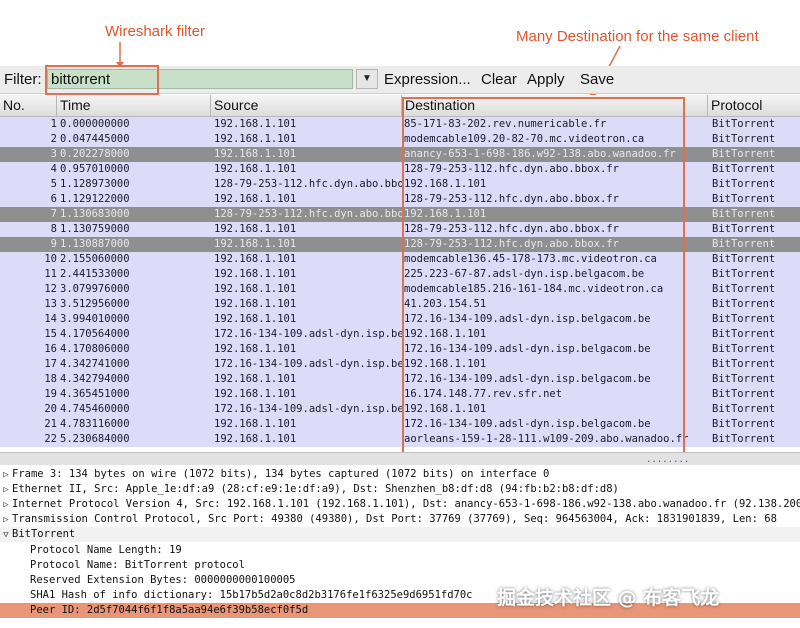  I want to click on cell-time: 4.342741000, so click(95, 364).